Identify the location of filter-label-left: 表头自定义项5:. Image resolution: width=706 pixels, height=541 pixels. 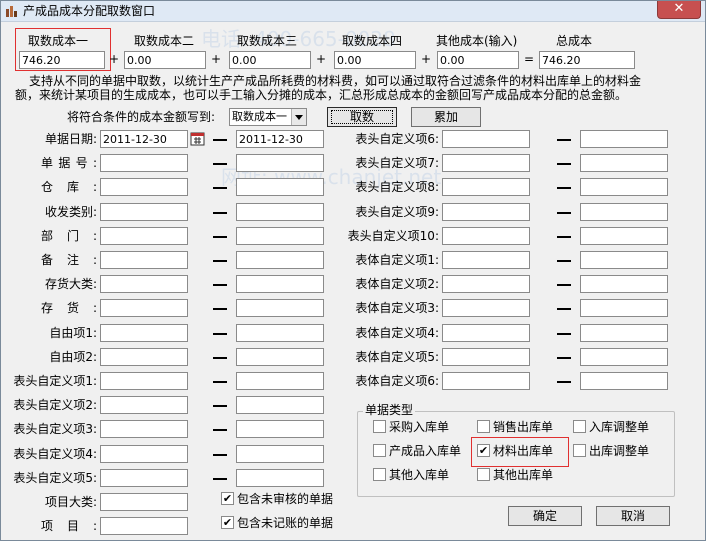
(55, 478).